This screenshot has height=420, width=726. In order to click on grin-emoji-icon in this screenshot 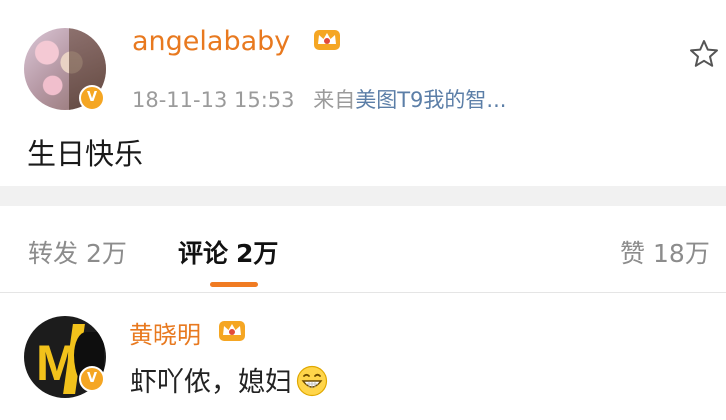, I will do `click(312, 381)`.